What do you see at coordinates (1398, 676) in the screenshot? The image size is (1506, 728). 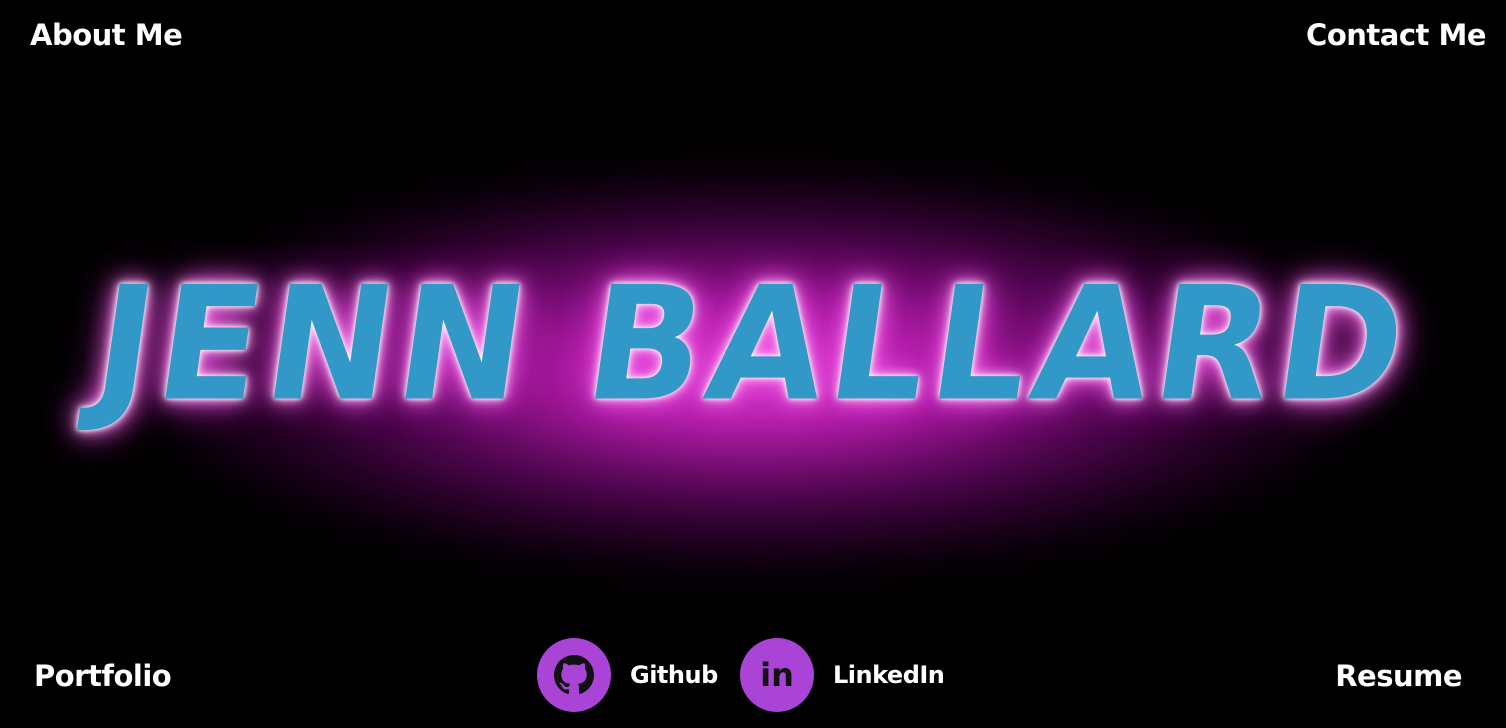 I see `nav-resume-link: Resume` at bounding box center [1398, 676].